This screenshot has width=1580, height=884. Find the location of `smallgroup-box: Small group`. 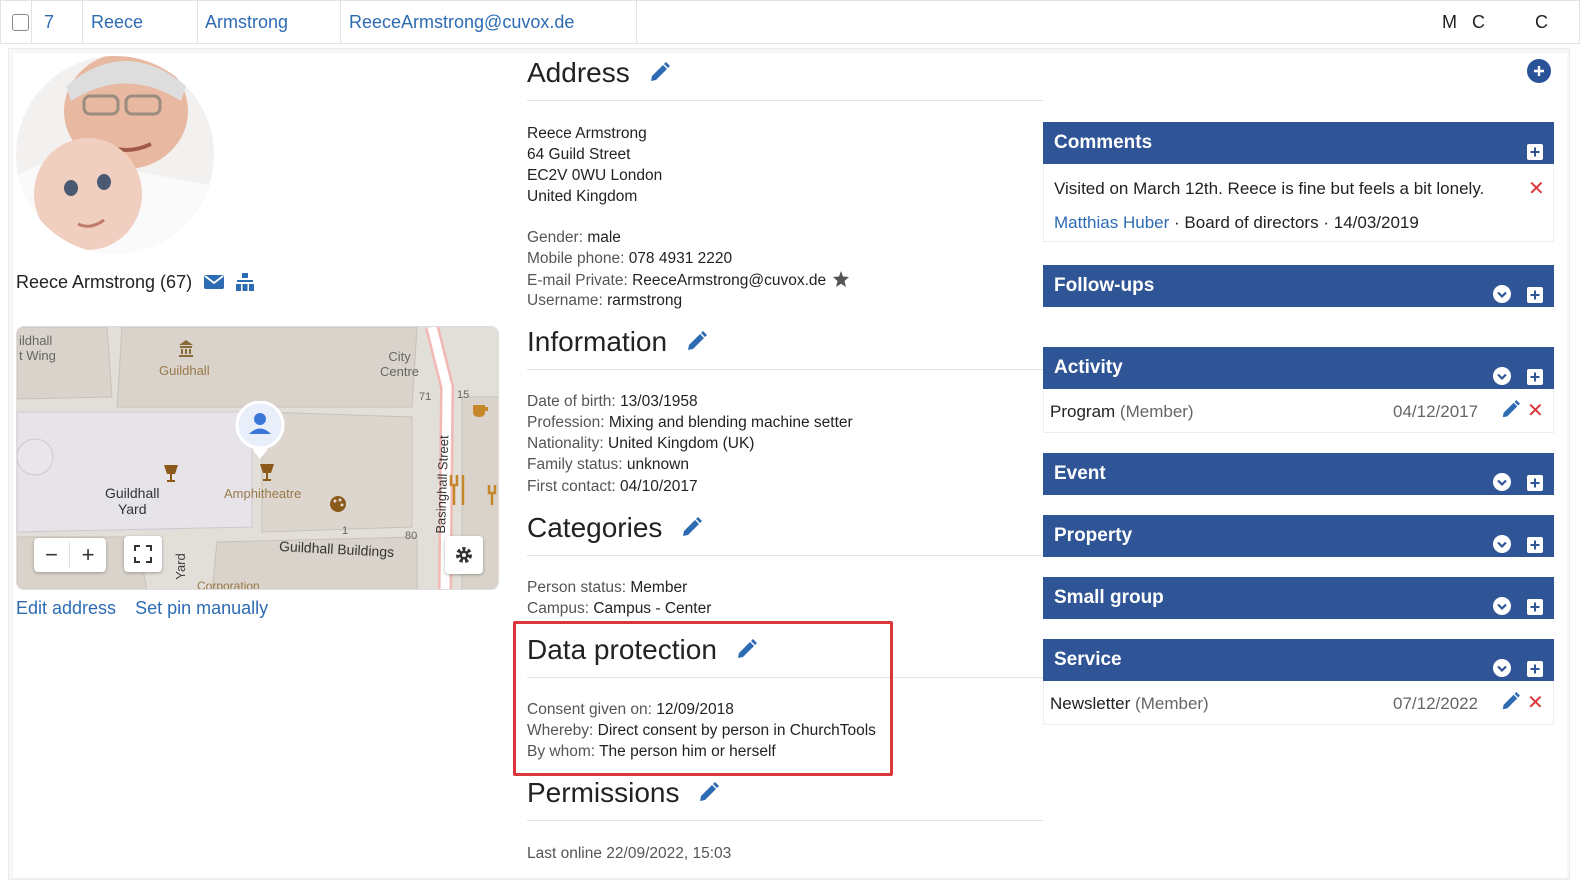

smallgroup-box: Small group is located at coordinates (1298, 598).